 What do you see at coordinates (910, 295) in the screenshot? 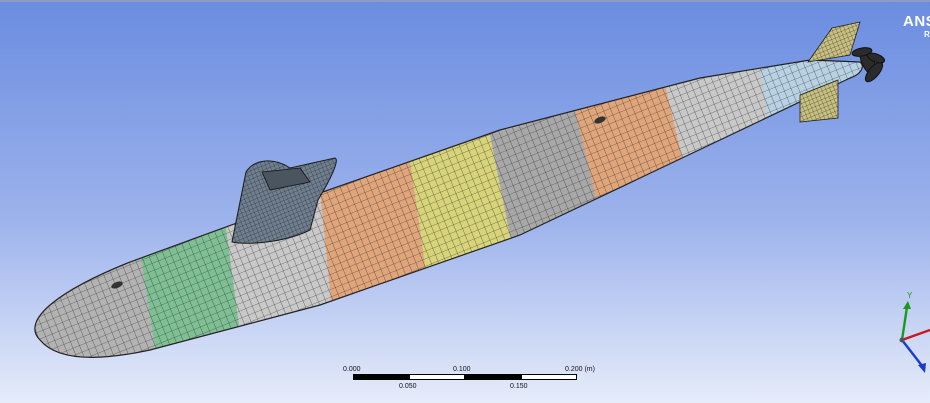
I see `triad-y-label: Y` at bounding box center [910, 295].